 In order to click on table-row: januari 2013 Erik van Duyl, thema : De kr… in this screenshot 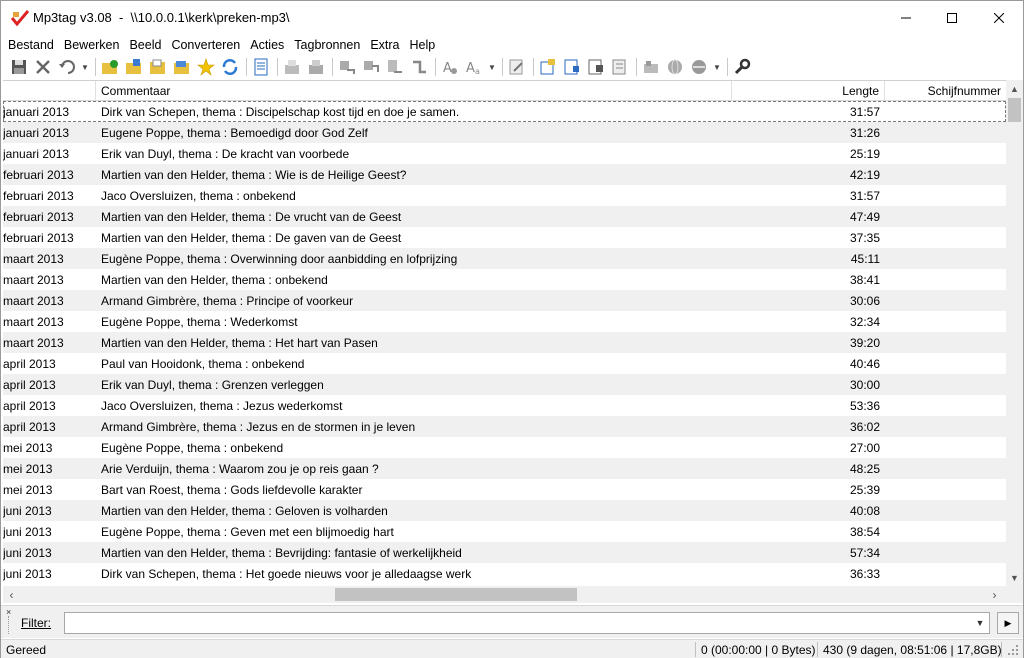, I will do `click(504, 153)`.